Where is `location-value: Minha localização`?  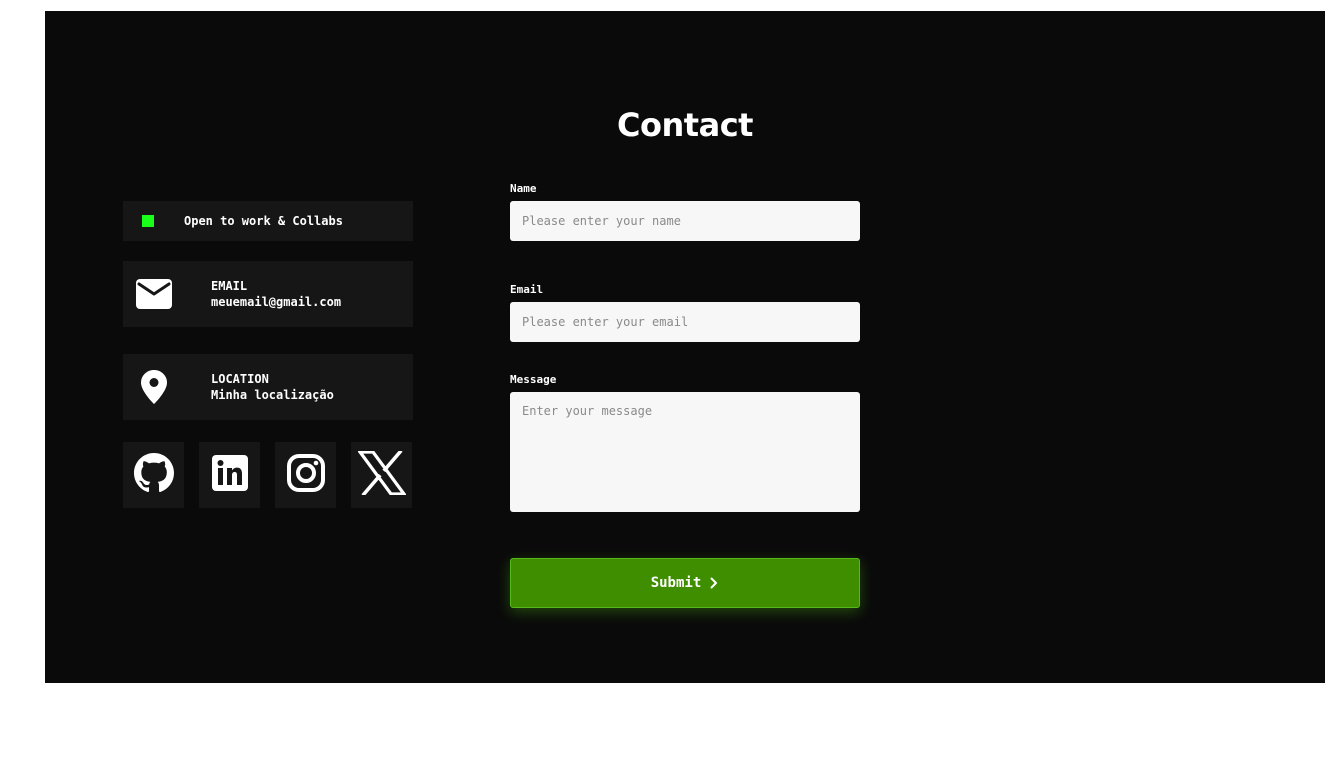
location-value: Minha localização is located at coordinates (272, 395).